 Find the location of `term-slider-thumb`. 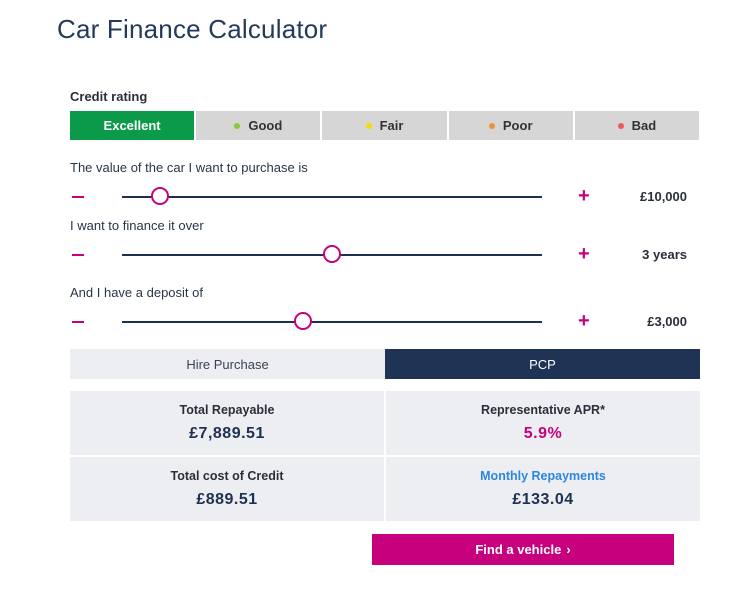

term-slider-thumb is located at coordinates (332, 254).